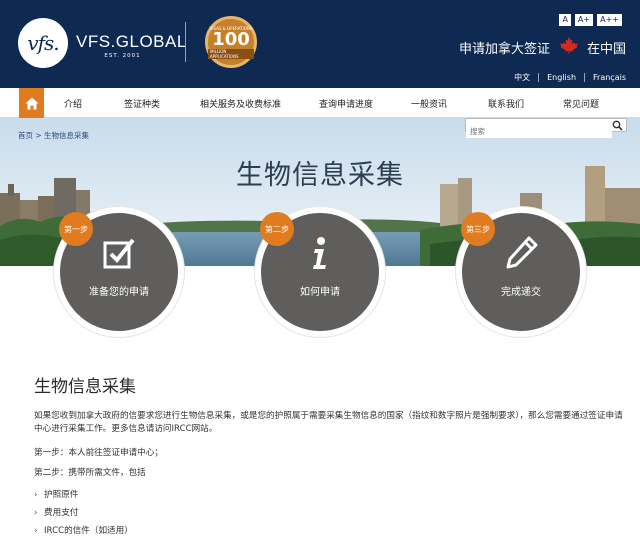 The width and height of the screenshot is (640, 549). I want to click on font-size-controls: A A+ A++, so click(590, 20).